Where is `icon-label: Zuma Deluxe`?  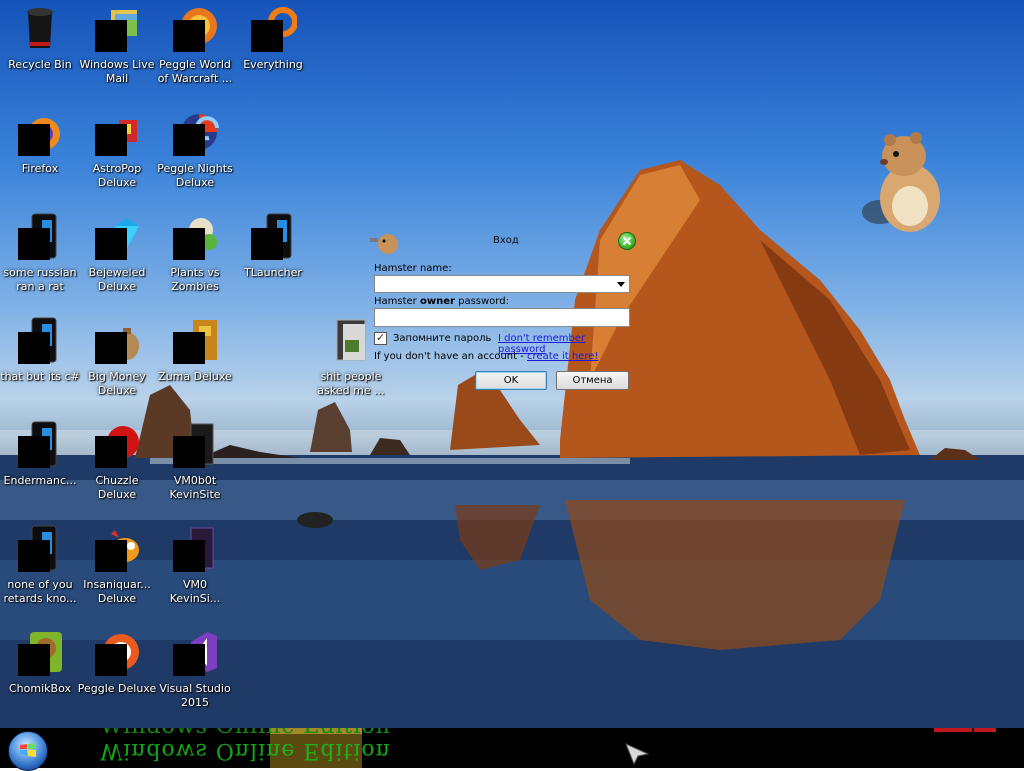
icon-label: Zuma Deluxe is located at coordinates (195, 376).